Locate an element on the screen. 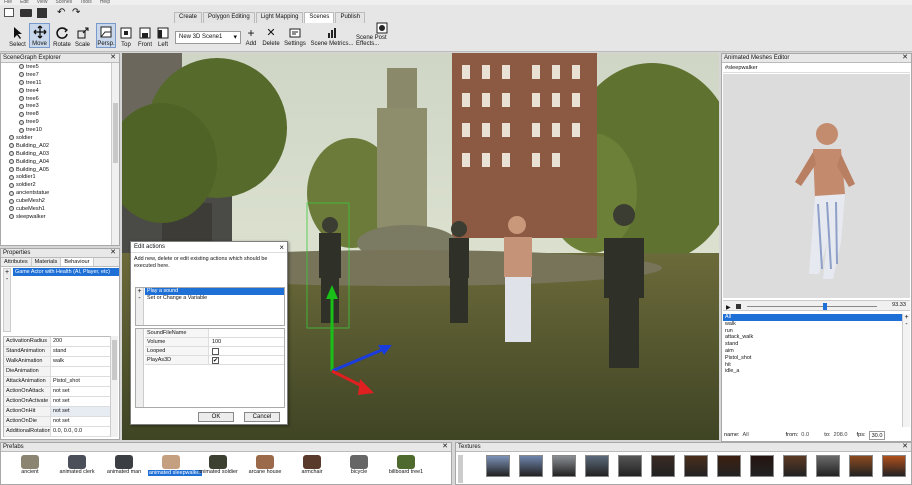 The width and height of the screenshot is (912, 485). scenegraph-item: tree3 is located at coordinates (56, 106).